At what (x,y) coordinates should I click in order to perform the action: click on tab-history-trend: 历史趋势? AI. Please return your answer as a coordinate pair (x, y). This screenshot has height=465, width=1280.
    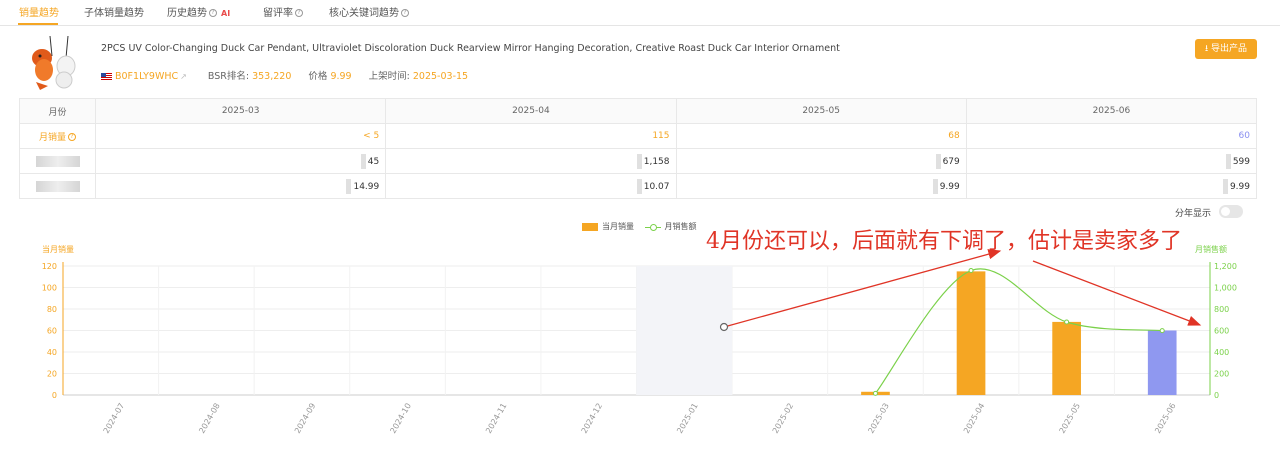
    Looking at the image, I should click on (198, 11).